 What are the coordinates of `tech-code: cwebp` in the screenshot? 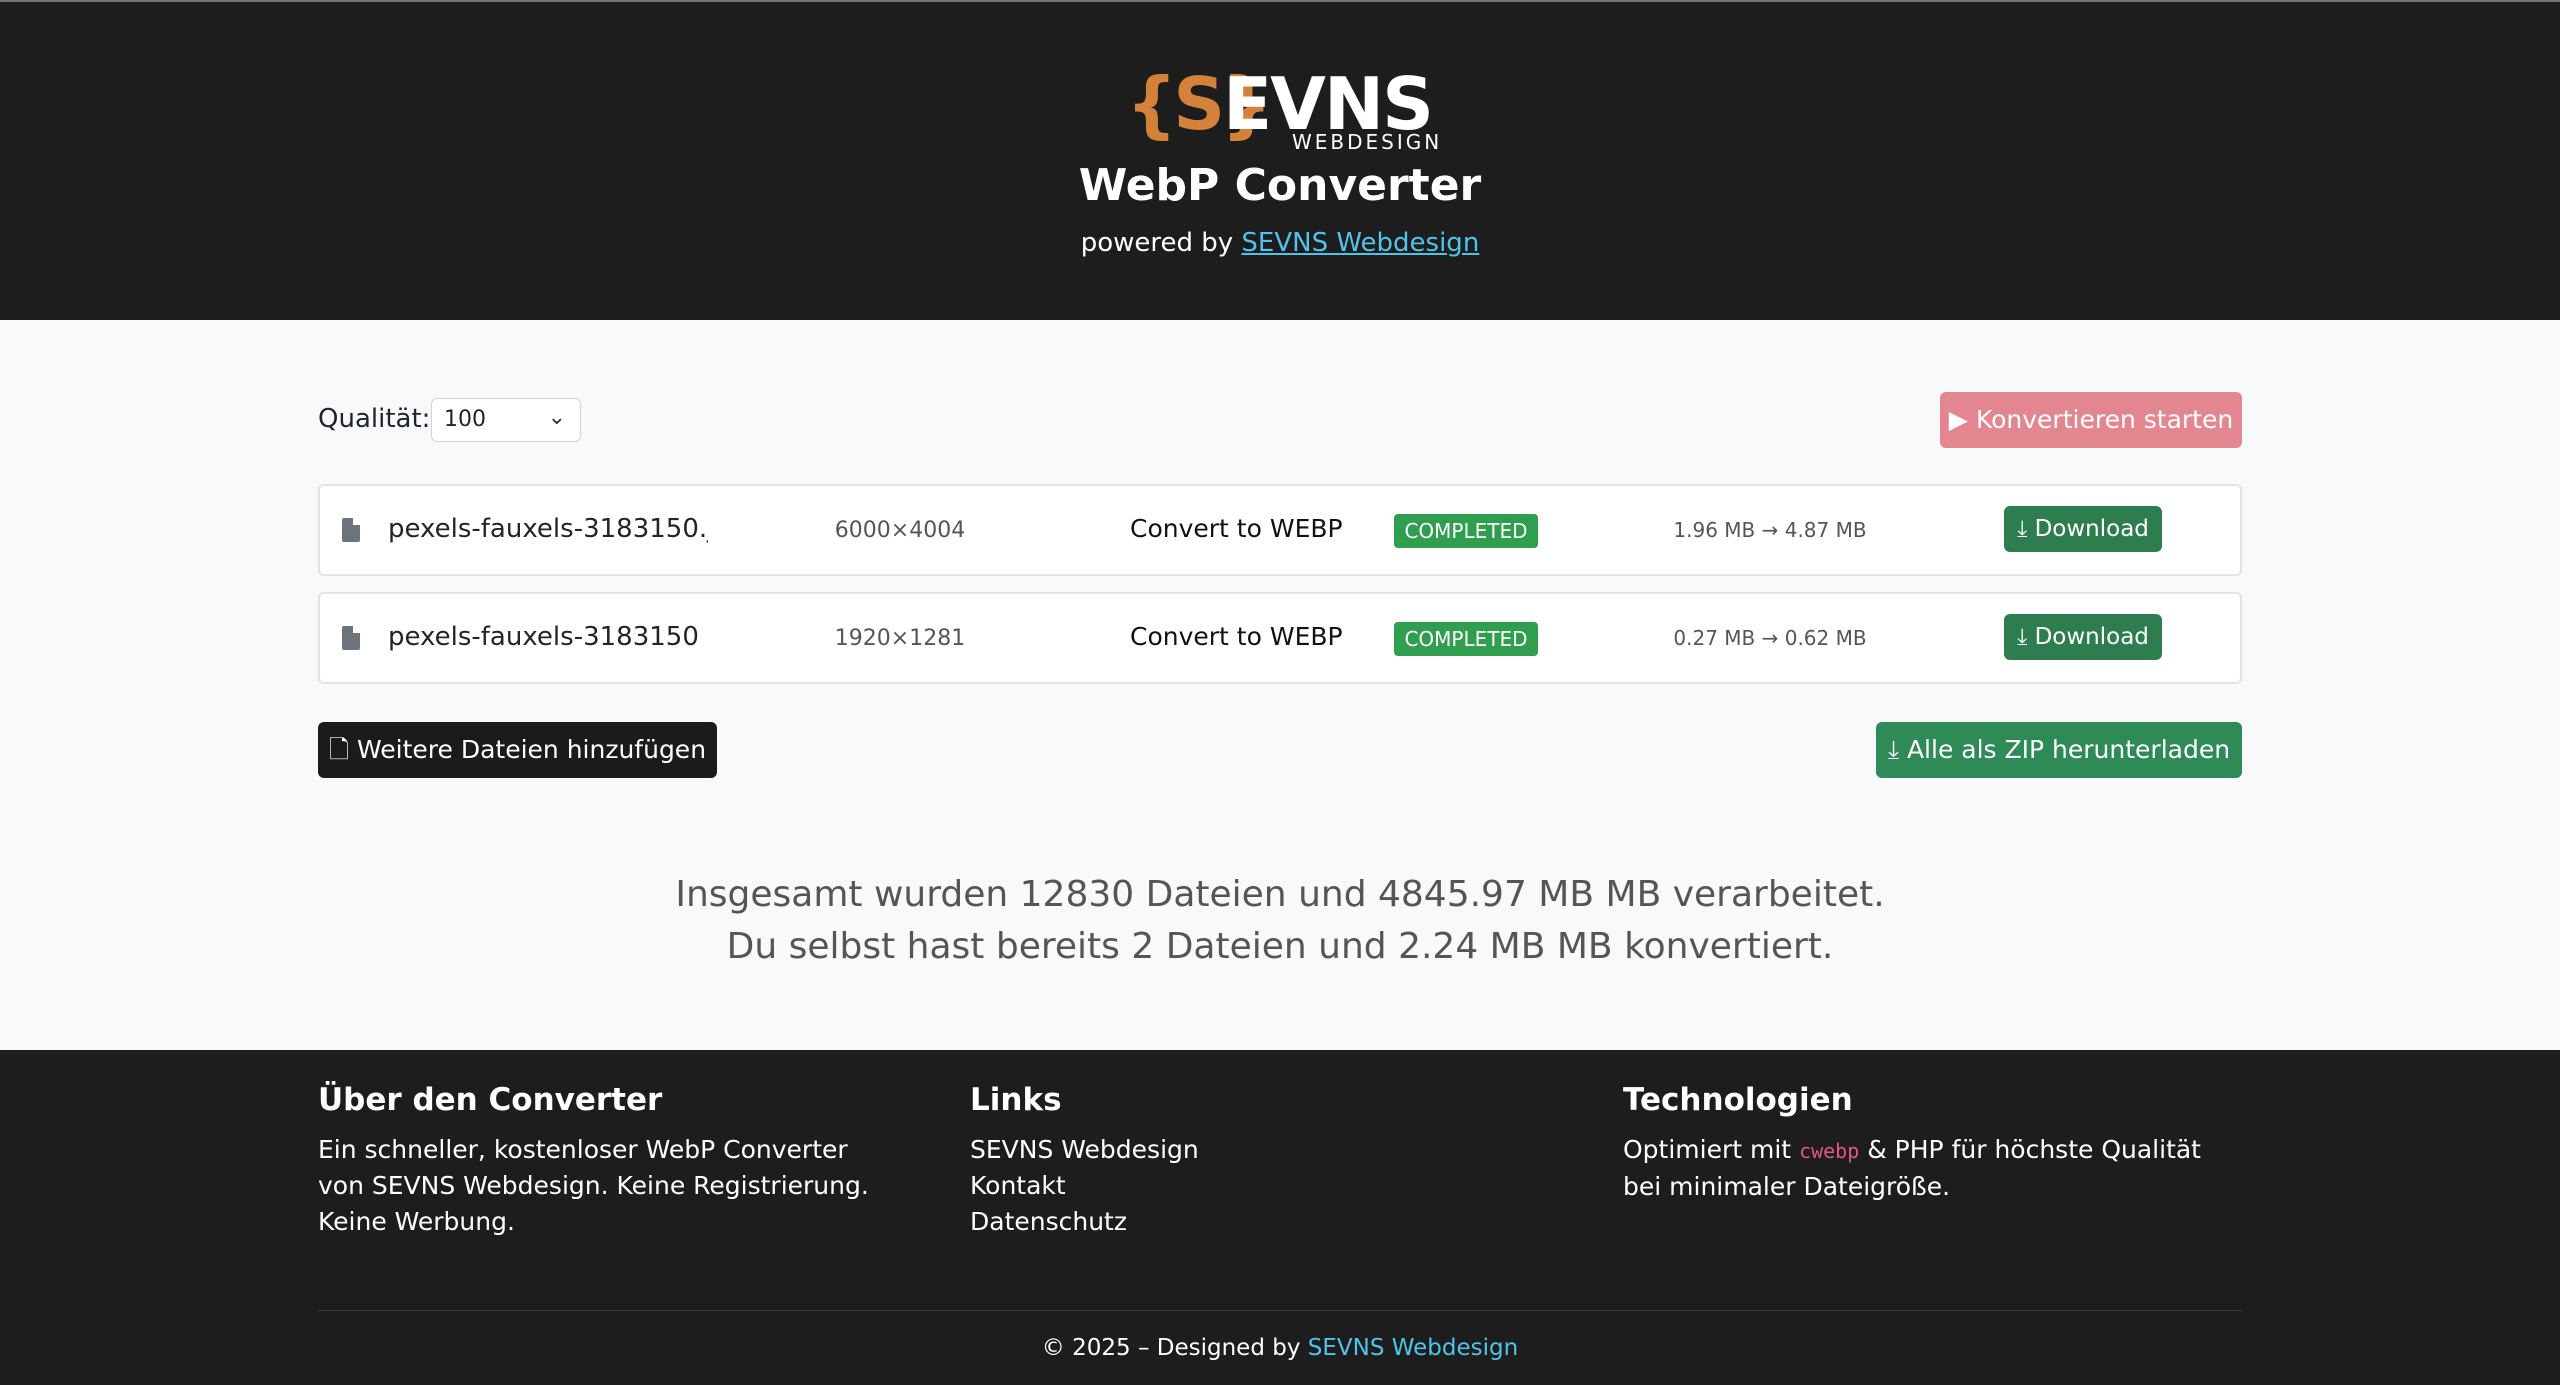 It's located at (1829, 1151).